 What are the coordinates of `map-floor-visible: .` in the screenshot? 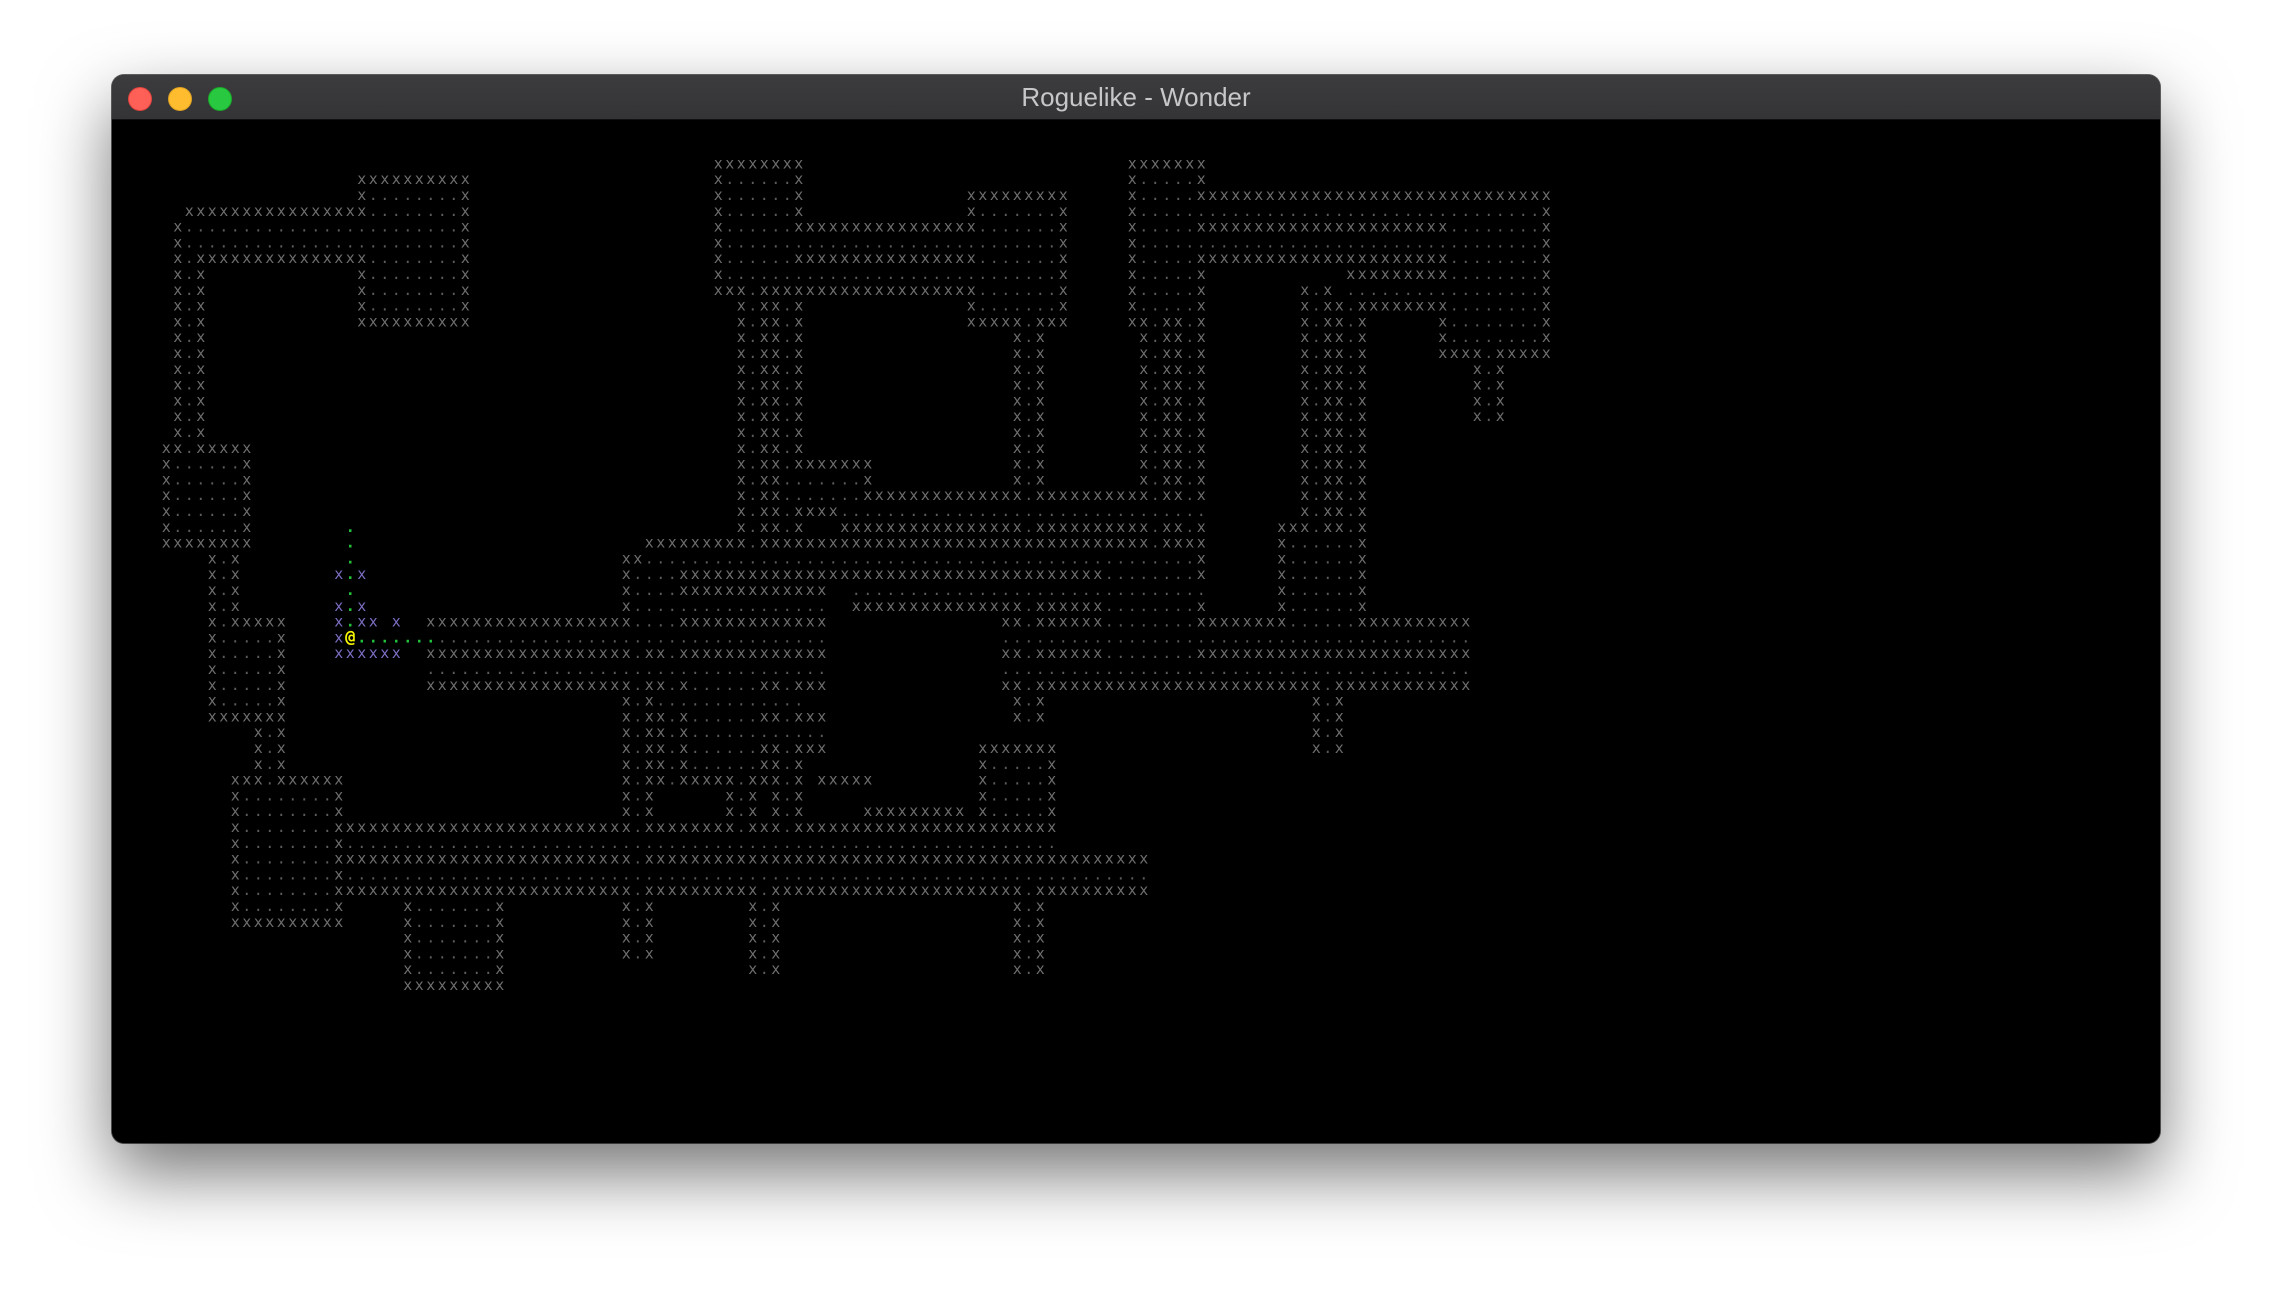 It's located at (419, 637).